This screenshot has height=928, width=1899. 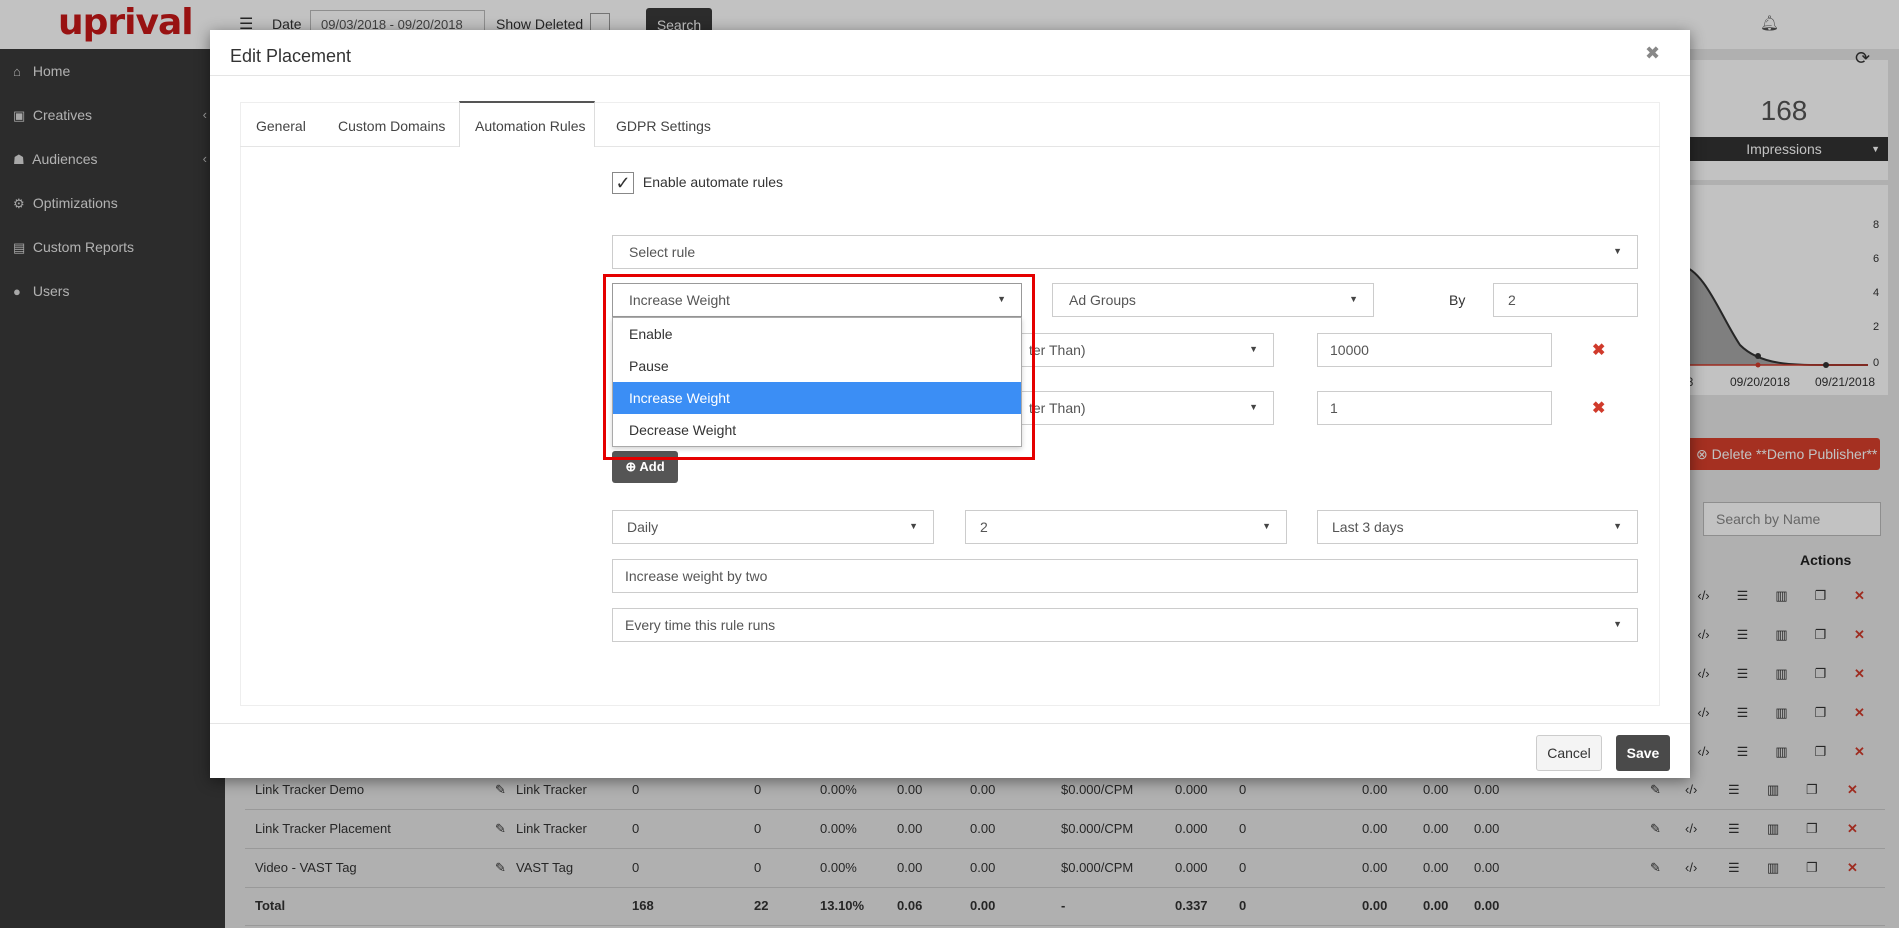 What do you see at coordinates (984, 527) in the screenshot?
I see `frequency-count-value: 2` at bounding box center [984, 527].